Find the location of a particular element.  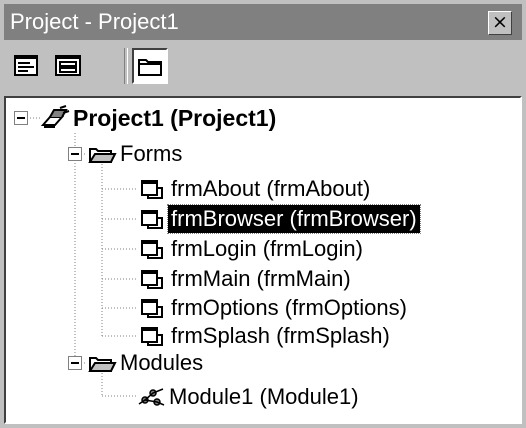

tree-node-form: frmAbout (frmAbout) is located at coordinates (255, 189).